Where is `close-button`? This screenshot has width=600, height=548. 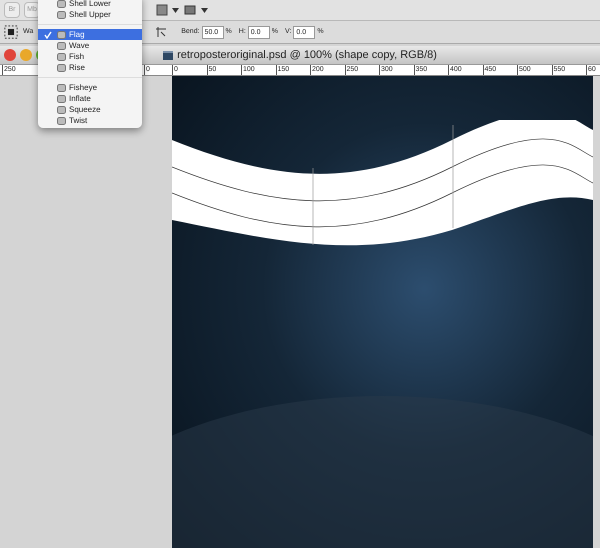 close-button is located at coordinates (10, 55).